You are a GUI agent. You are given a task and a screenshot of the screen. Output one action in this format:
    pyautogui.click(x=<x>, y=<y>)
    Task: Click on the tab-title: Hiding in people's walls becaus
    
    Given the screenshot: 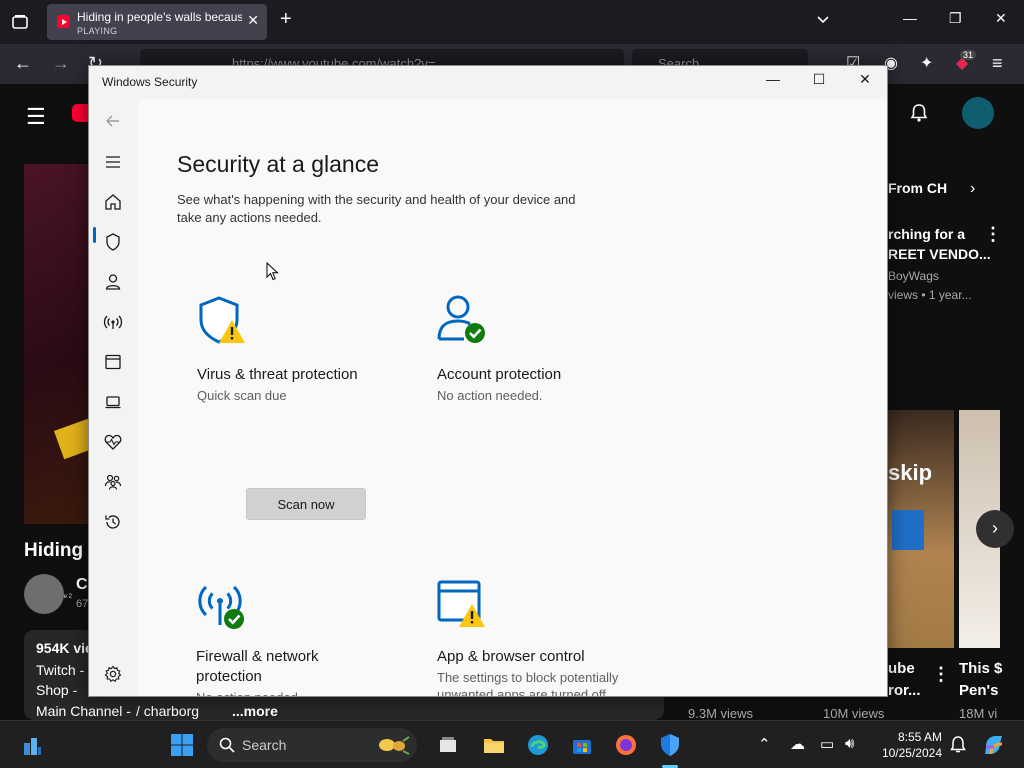 What is the action you would take?
    pyautogui.click(x=159, y=17)
    